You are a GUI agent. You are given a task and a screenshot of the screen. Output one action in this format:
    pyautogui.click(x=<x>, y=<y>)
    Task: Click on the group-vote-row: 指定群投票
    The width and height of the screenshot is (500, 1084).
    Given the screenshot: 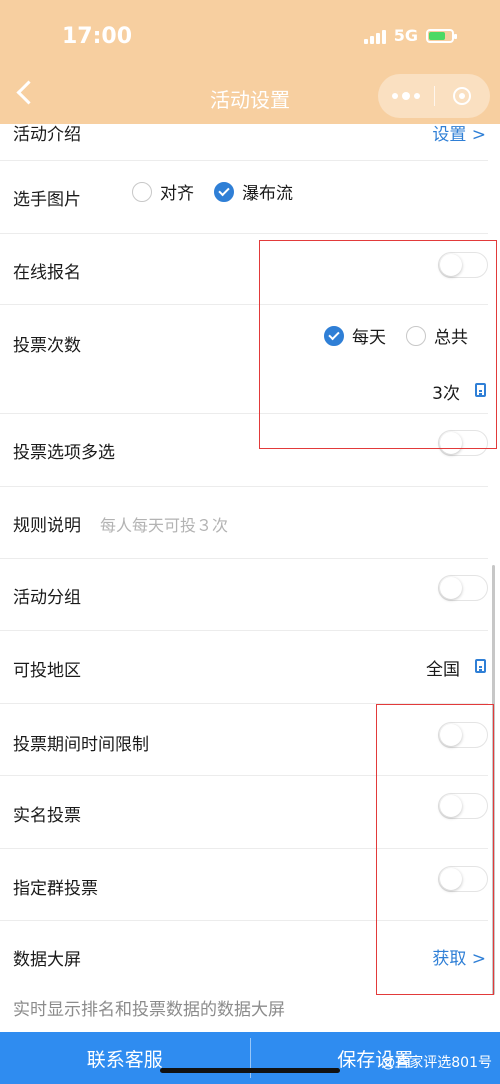 What is the action you would take?
    pyautogui.click(x=250, y=884)
    